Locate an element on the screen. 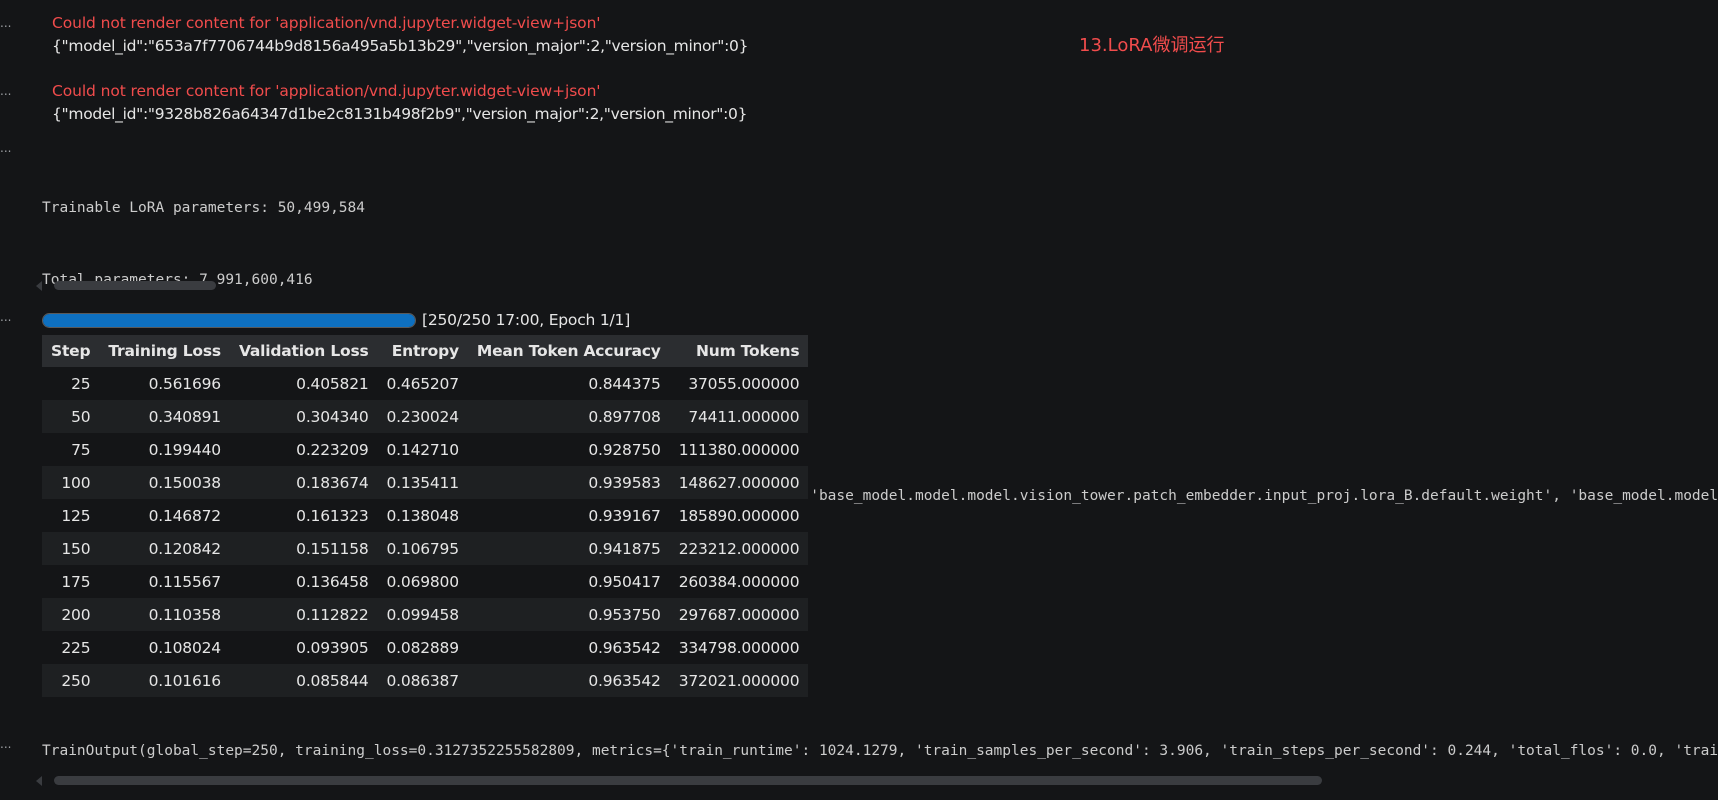 This screenshot has height=800, width=1718. cell-mean-token-accuracy: 0.844375 is located at coordinates (568, 383).